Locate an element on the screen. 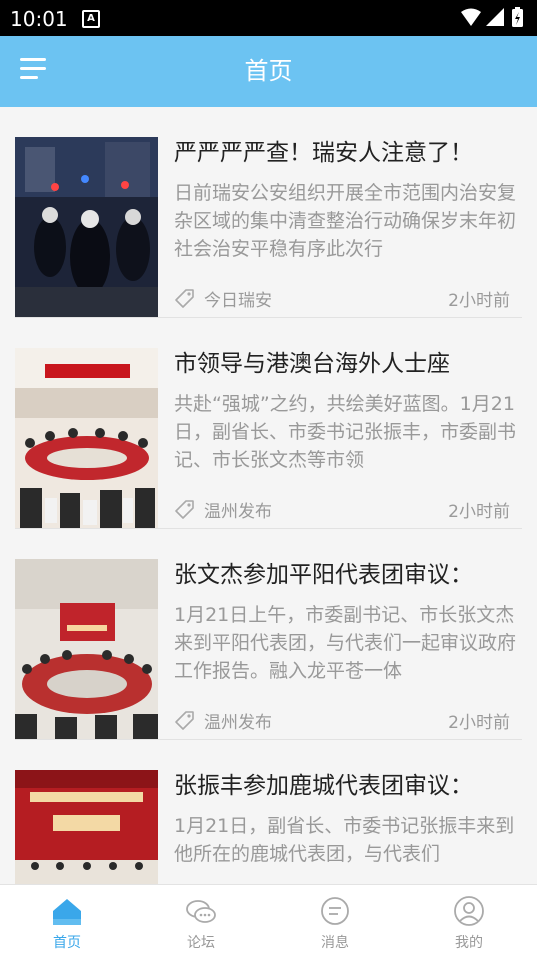 The image size is (537, 957). status-time: 10:01 is located at coordinates (39, 19).